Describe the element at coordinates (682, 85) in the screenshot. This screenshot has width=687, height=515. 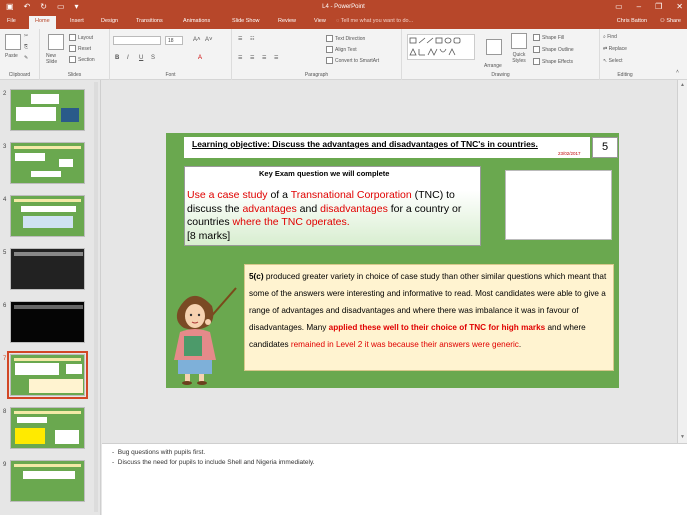
I see `scroll-up-icon: ▲` at that location.